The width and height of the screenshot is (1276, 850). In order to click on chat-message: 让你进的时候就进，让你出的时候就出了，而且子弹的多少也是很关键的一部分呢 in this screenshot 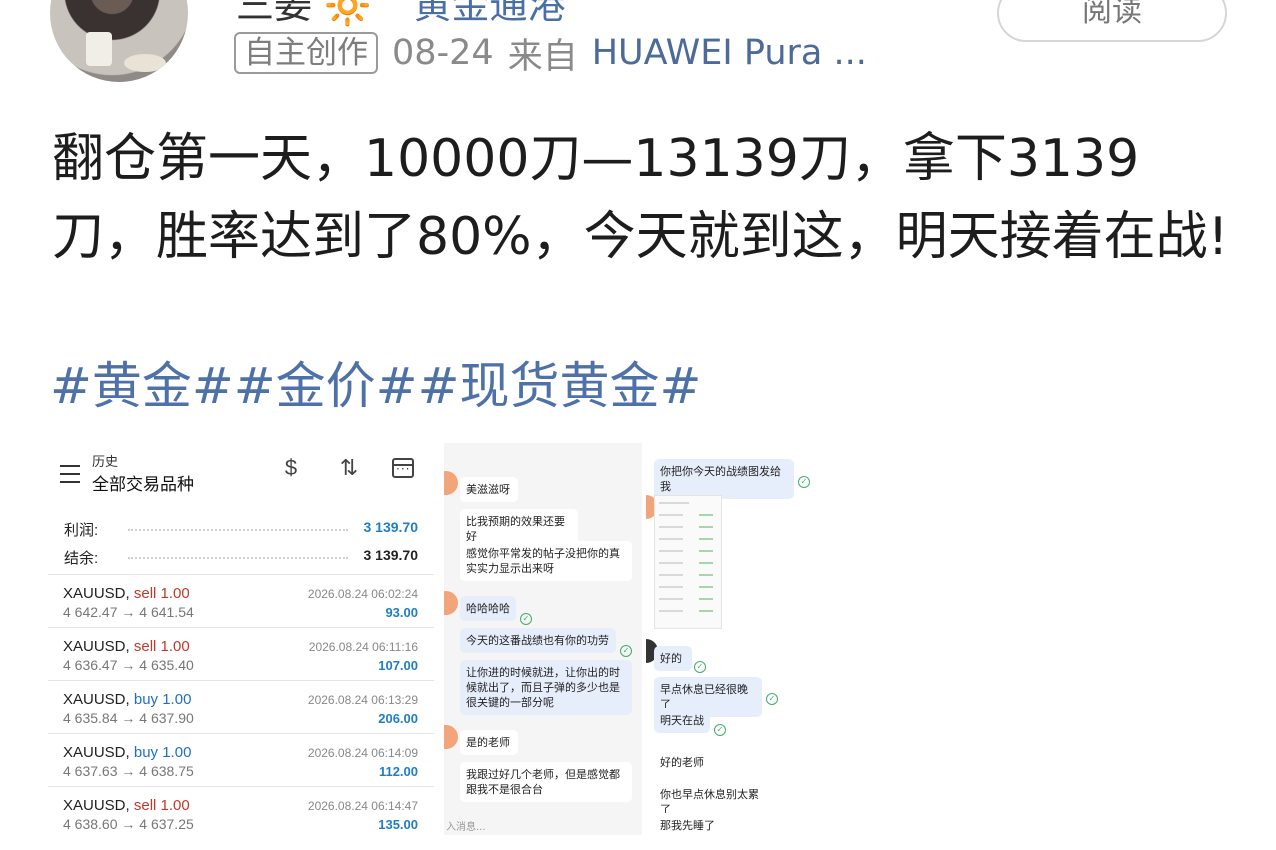, I will do `click(546, 687)`.